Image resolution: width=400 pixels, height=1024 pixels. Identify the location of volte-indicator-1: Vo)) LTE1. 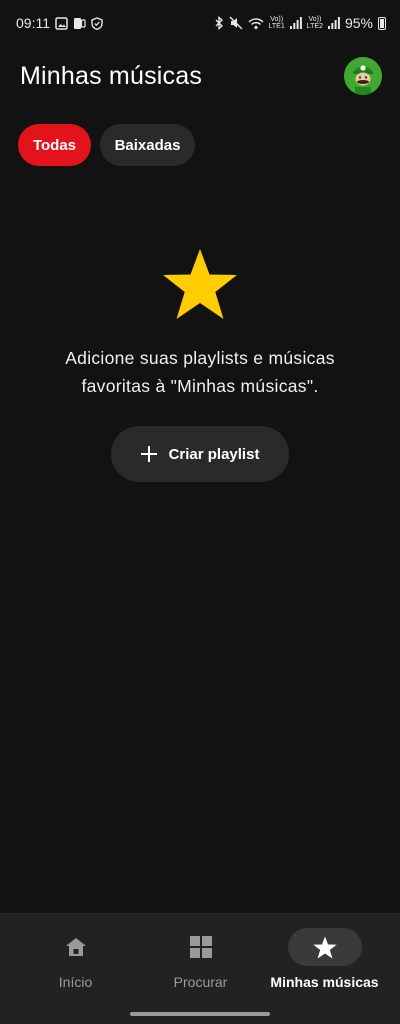
(277, 23).